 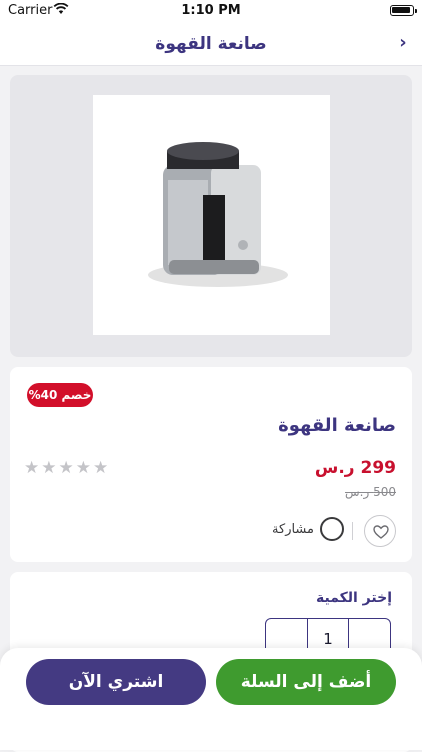 What do you see at coordinates (293, 529) in the screenshot?
I see `share-label: مشاركة` at bounding box center [293, 529].